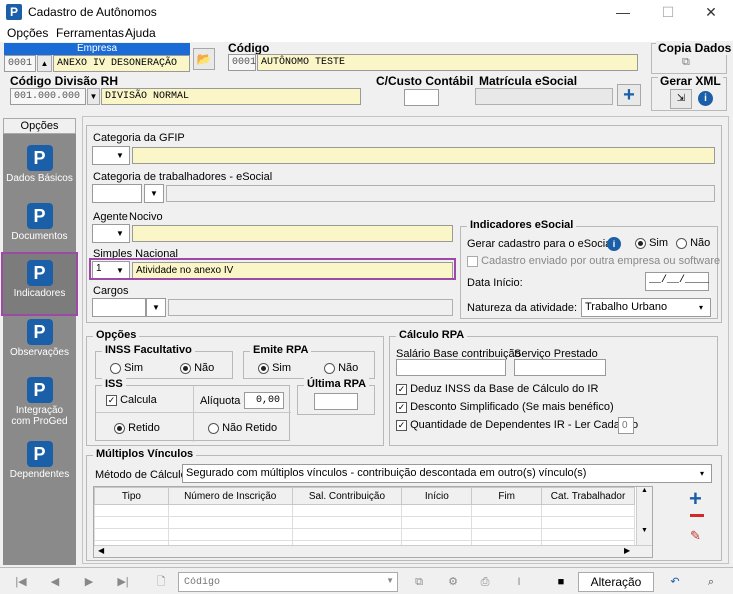 Image resolution: width=733 pixels, height=594 pixels. What do you see at coordinates (121, 63) in the screenshot?
I see `empresa-name: ANEXO IV DESONERAÇÃO` at bounding box center [121, 63].